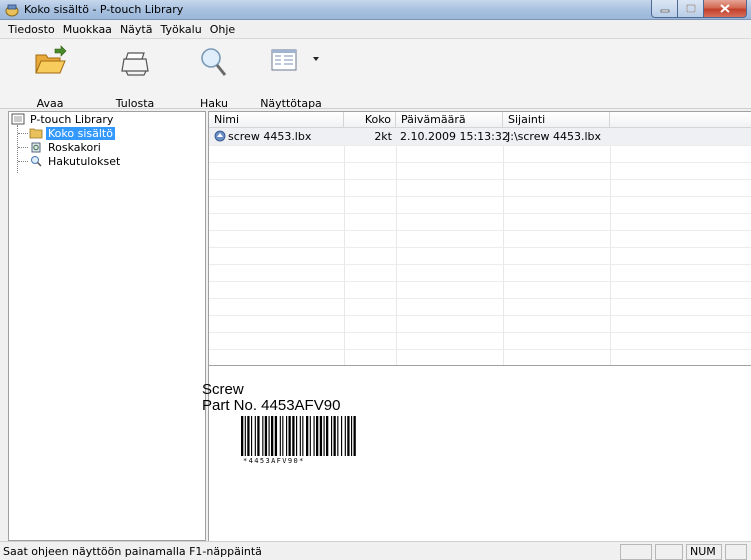  What do you see at coordinates (180, 29) in the screenshot?
I see `menu-tyokalu: Työkalu` at bounding box center [180, 29].